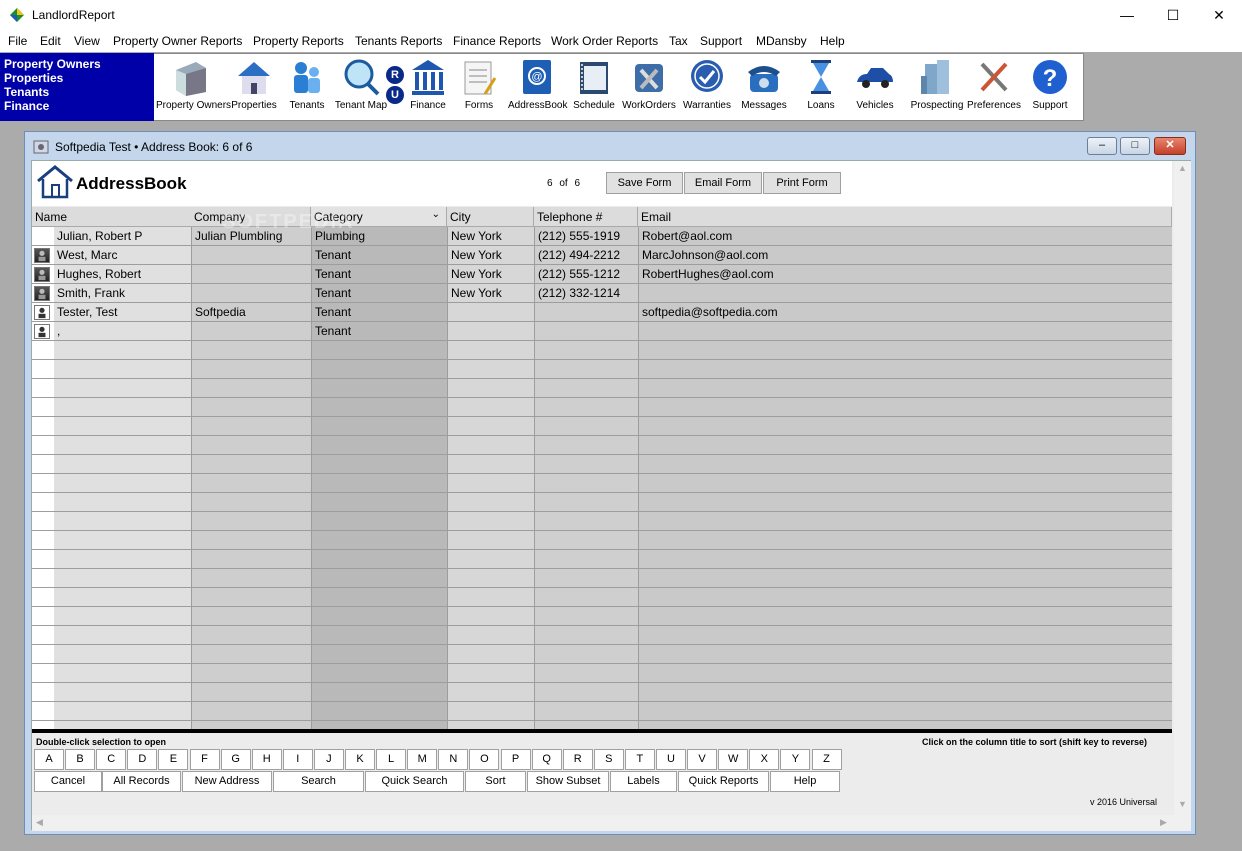  I want to click on toolbar-schedule-button: Schedule, so click(594, 87).